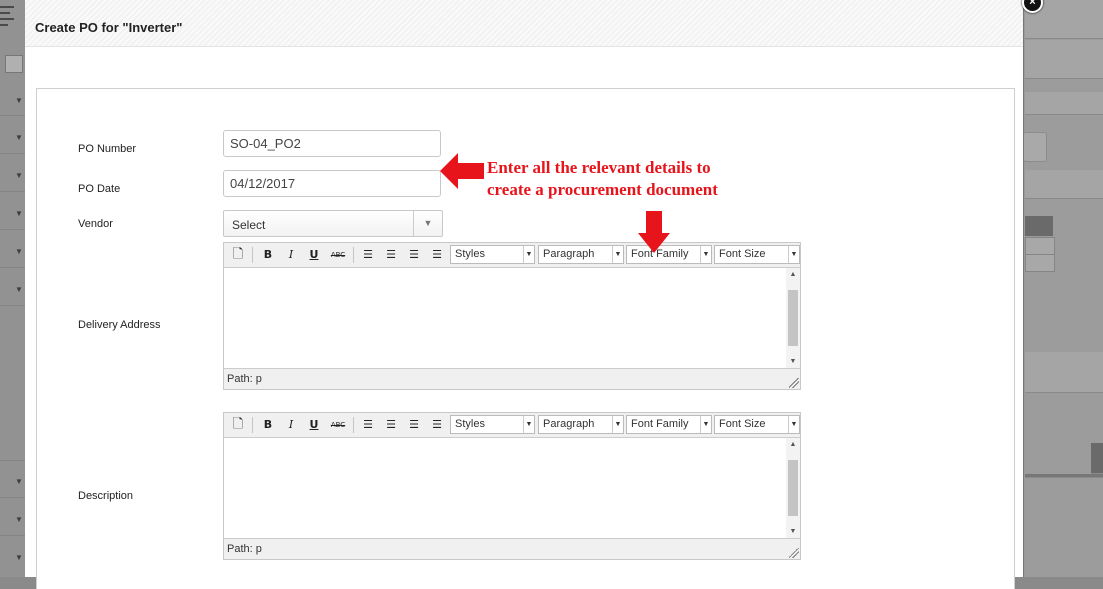 The height and width of the screenshot is (589, 1103). Describe the element at coordinates (99, 189) in the screenshot. I see `po-date-label: PO Date` at that location.